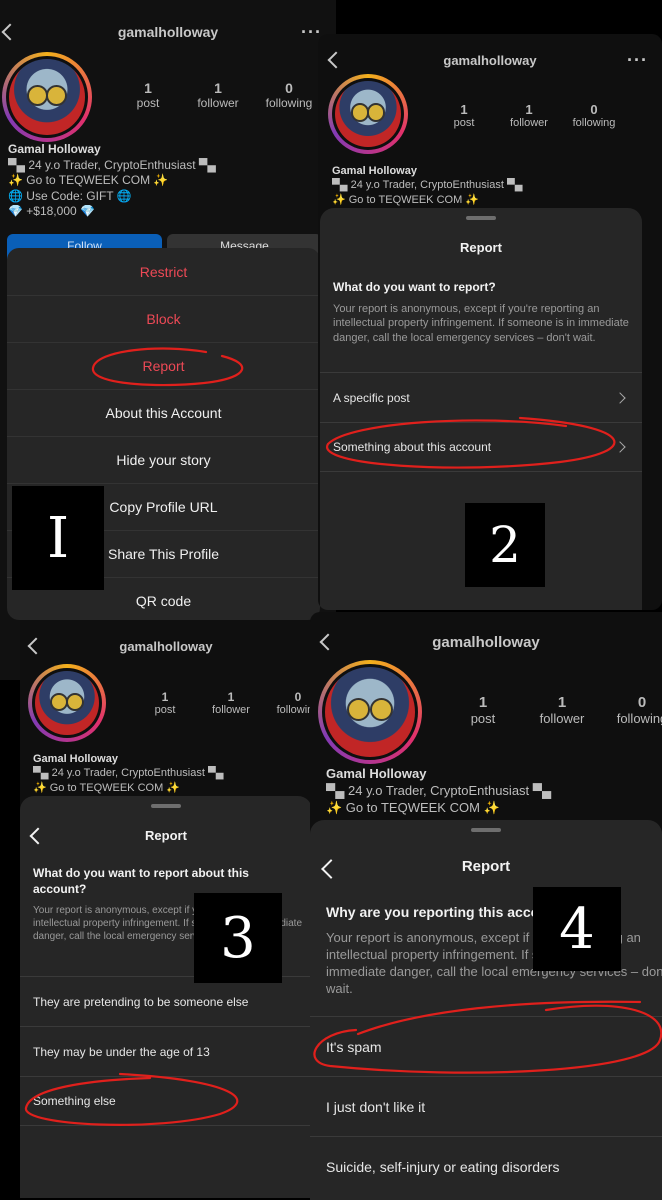 This screenshot has width=662, height=1200. Describe the element at coordinates (637, 60) in the screenshot. I see `more-options-icon: ···` at that location.